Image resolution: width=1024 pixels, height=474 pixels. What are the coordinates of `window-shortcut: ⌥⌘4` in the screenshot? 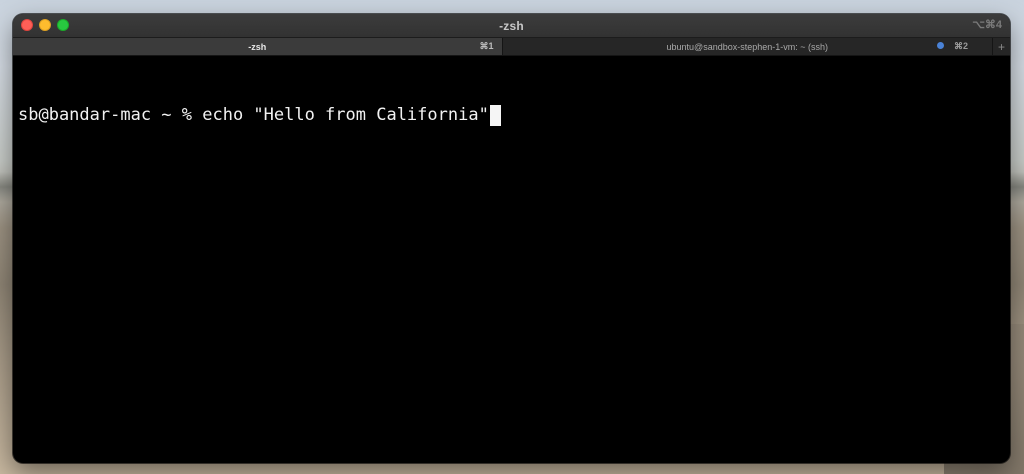 It's located at (987, 25).